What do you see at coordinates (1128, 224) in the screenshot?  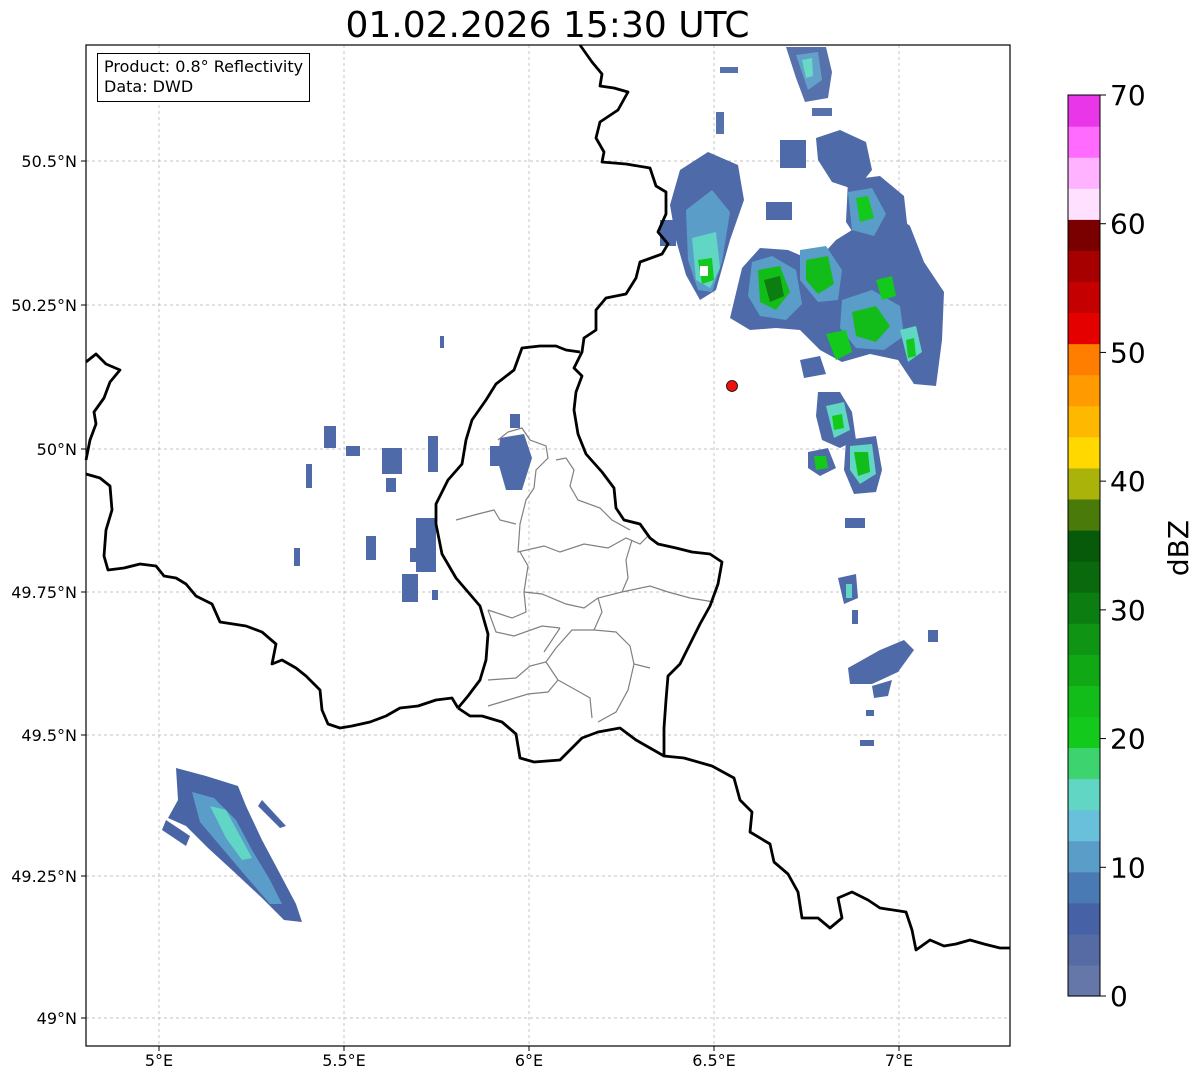 I see `colorbar-tick-label: 60` at bounding box center [1128, 224].